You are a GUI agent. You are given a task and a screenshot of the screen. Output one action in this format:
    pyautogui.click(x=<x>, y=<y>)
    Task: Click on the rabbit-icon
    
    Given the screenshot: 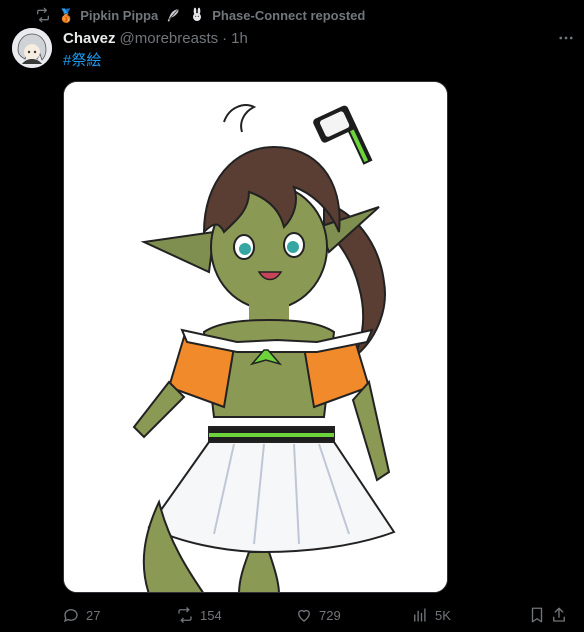 What is the action you would take?
    pyautogui.click(x=197, y=15)
    